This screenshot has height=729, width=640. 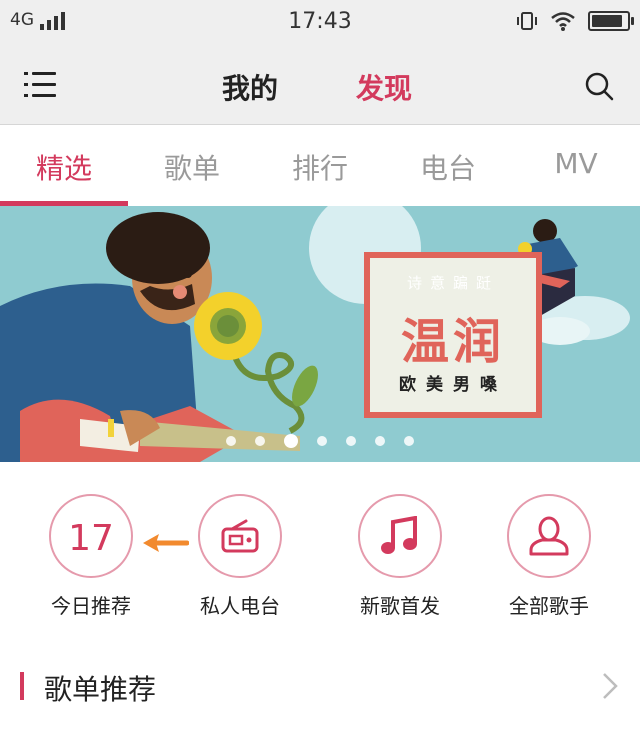 I want to click on battery-icon, so click(x=611, y=21).